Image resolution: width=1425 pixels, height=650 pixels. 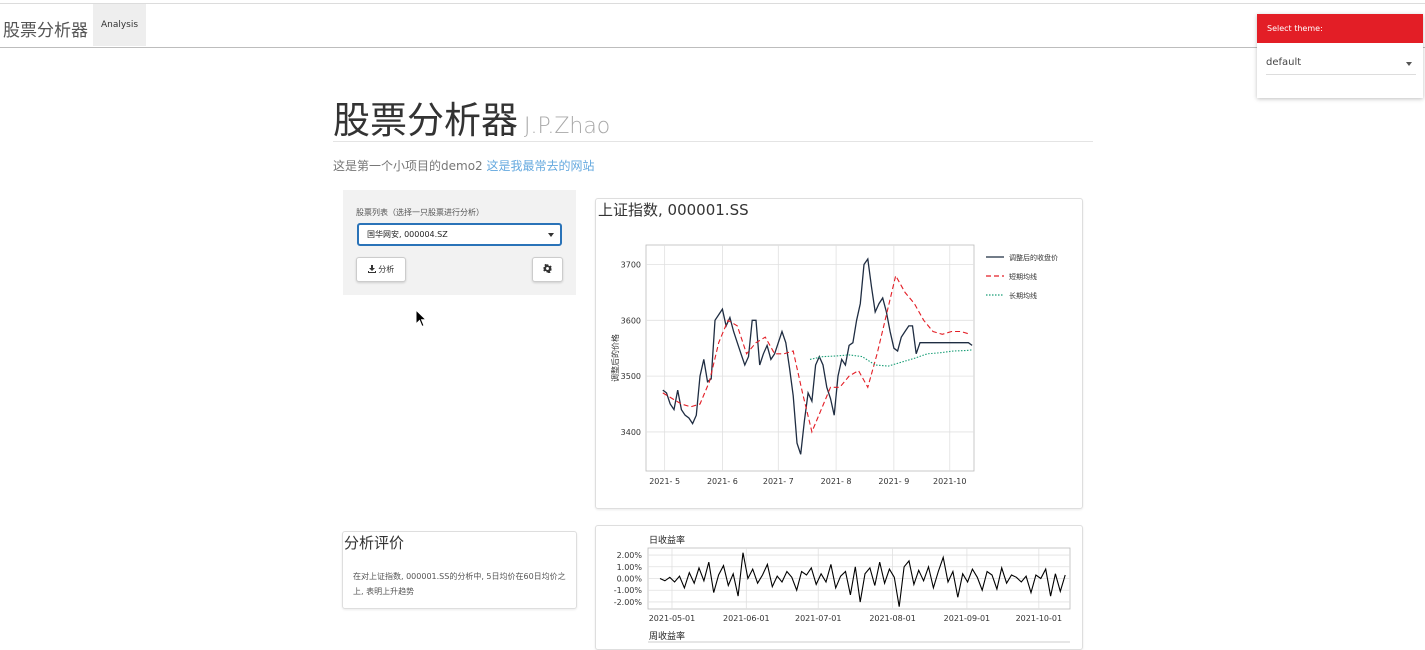 I want to click on theme-select-value: default, so click(x=1284, y=62).